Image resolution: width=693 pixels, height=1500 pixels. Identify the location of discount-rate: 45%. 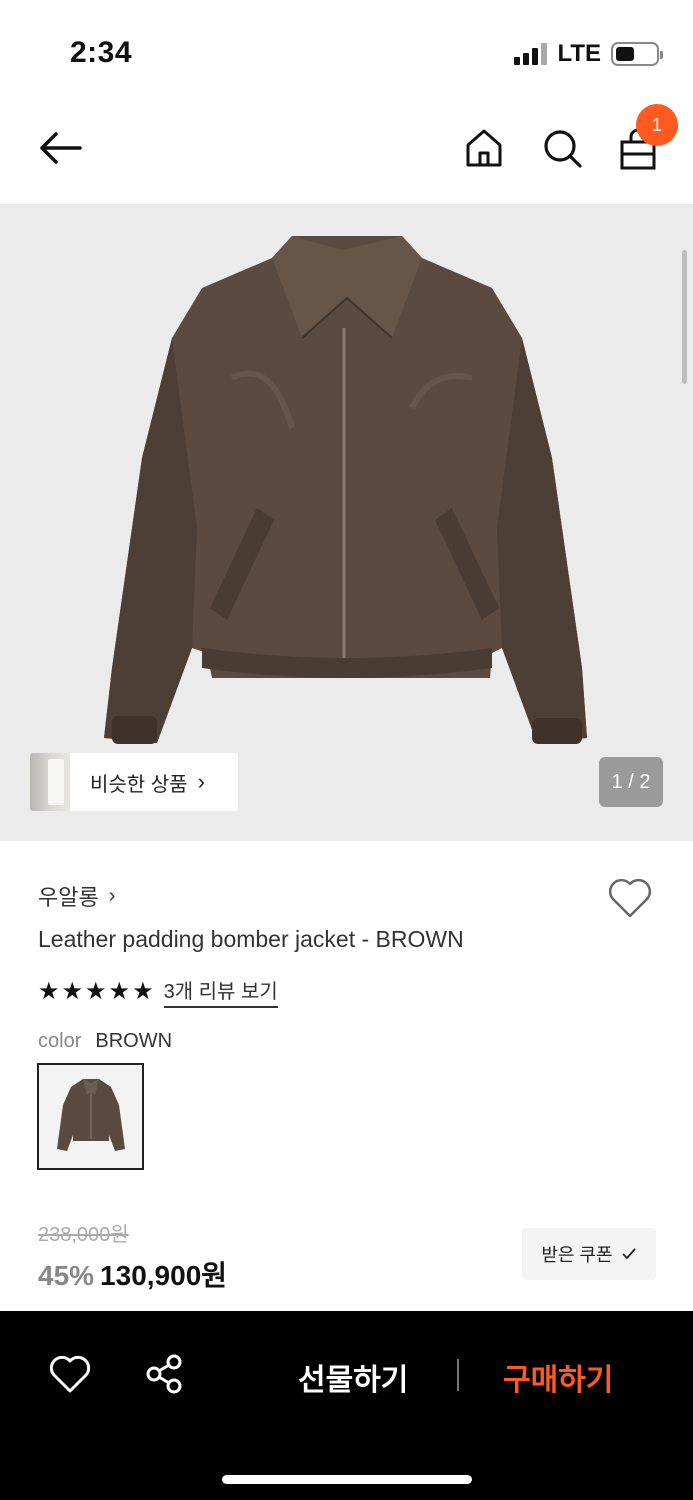
(66, 1275).